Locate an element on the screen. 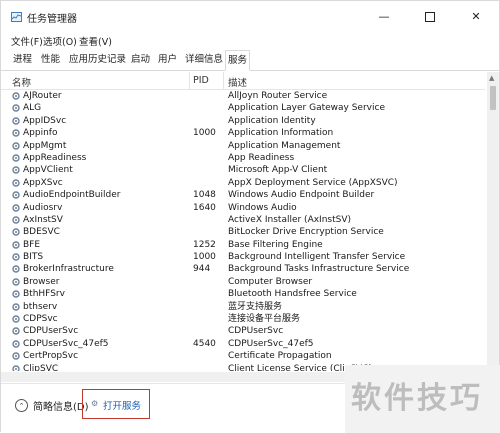  service-name: CDPUserSvc_47ef5 is located at coordinates (66, 343).